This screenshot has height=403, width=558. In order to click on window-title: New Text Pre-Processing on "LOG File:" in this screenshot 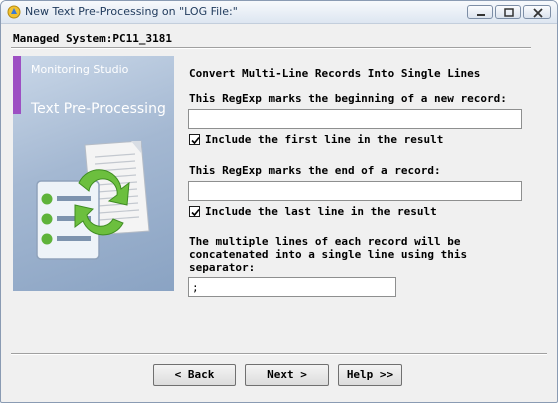, I will do `click(131, 11)`.